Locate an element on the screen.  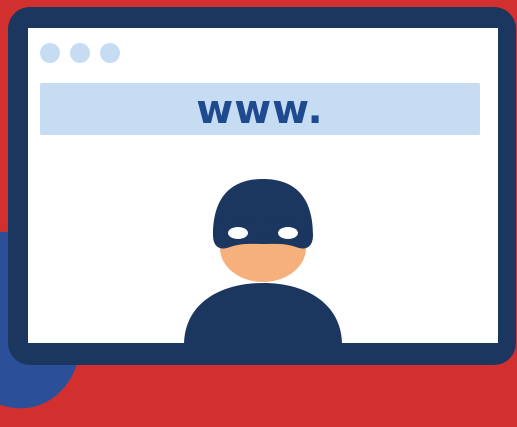
address-bar: www. is located at coordinates (260, 109).